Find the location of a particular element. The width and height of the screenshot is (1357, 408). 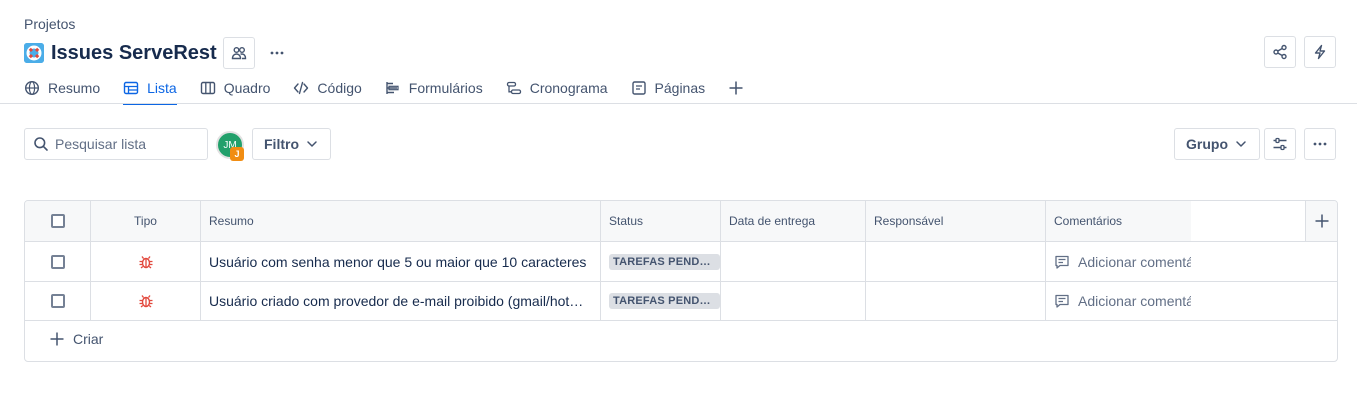

tab-lista: Lista is located at coordinates (150, 90).